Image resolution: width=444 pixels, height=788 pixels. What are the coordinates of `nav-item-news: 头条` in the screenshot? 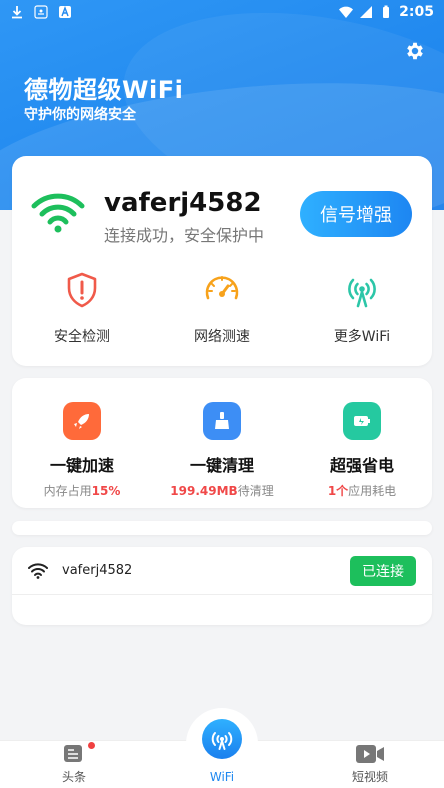 It's located at (74, 764).